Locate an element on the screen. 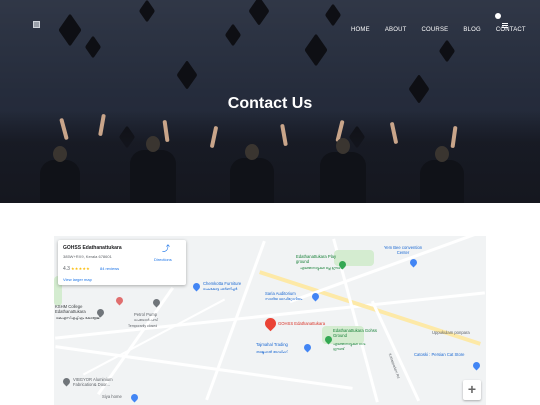 Image resolution: width=540 pixels, height=405 pixels. view-larger-map-link: View larger map is located at coordinates (77, 279).